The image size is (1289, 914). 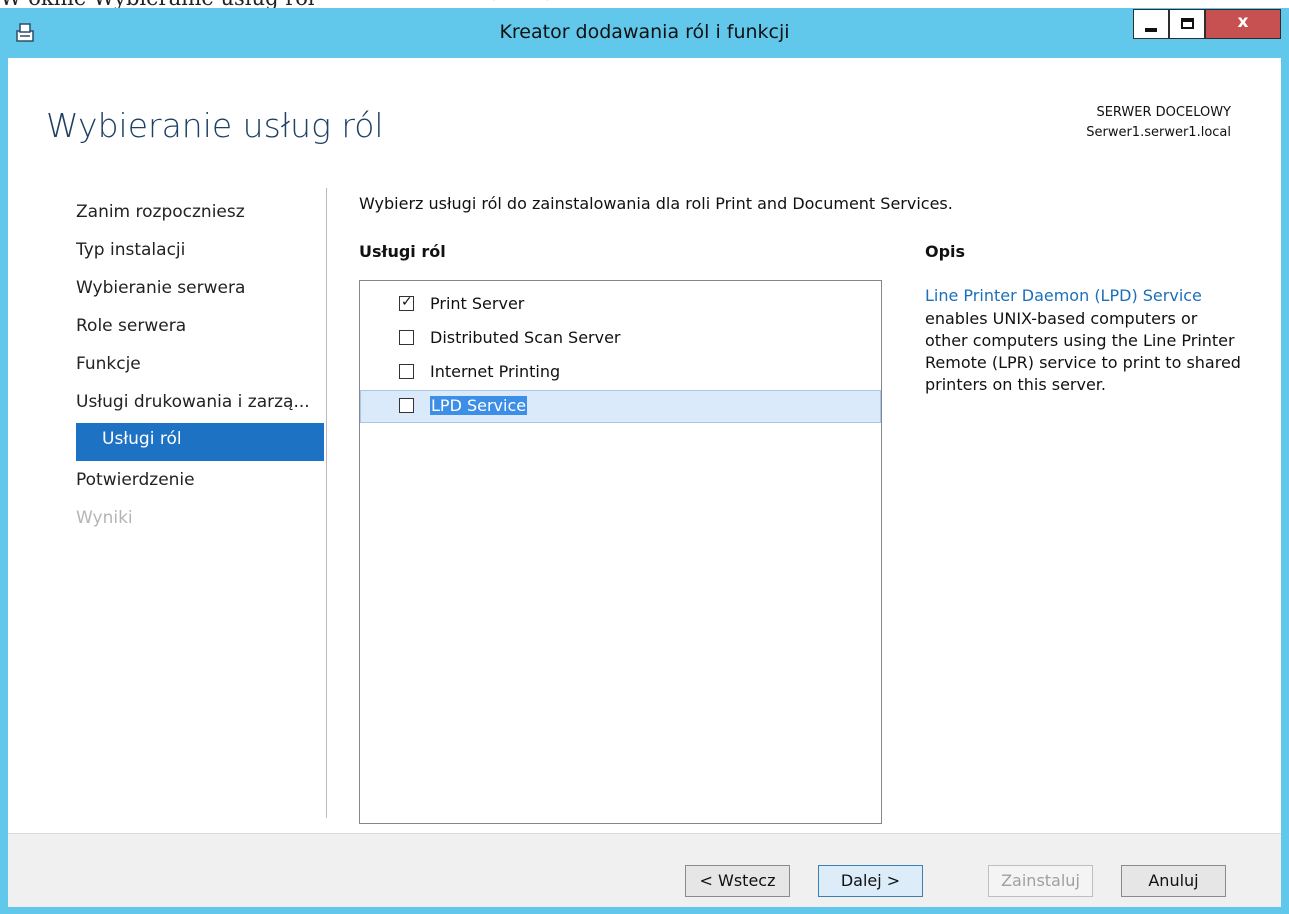 I want to click on nav-item-zanim-rozpoczniesz: Zanim rozpoczniesz, so click(x=160, y=212).